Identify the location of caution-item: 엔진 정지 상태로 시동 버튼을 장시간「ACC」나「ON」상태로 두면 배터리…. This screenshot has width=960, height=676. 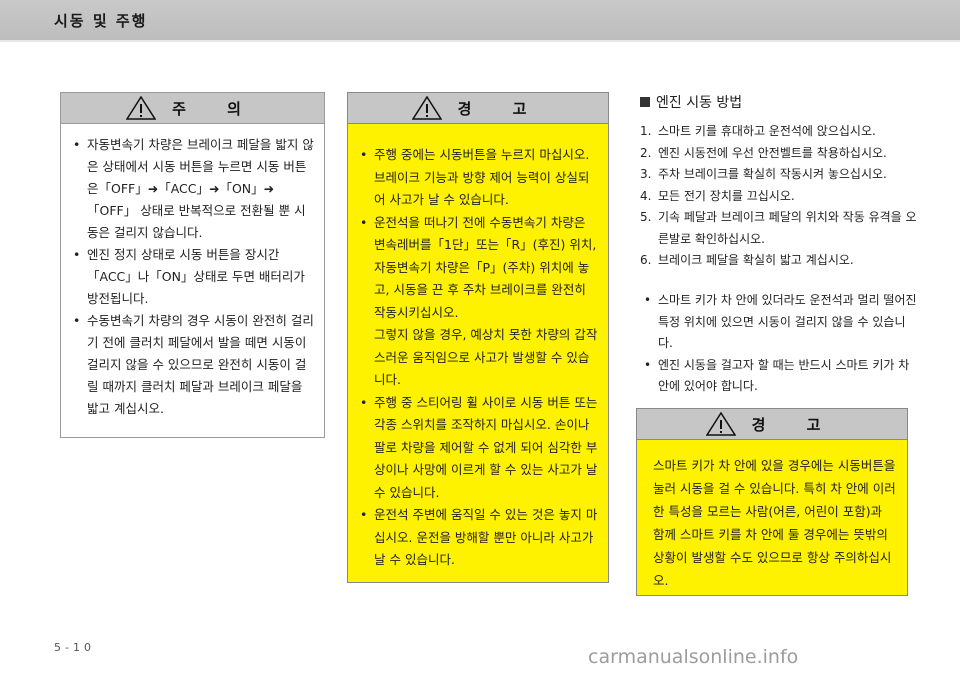
(189, 277).